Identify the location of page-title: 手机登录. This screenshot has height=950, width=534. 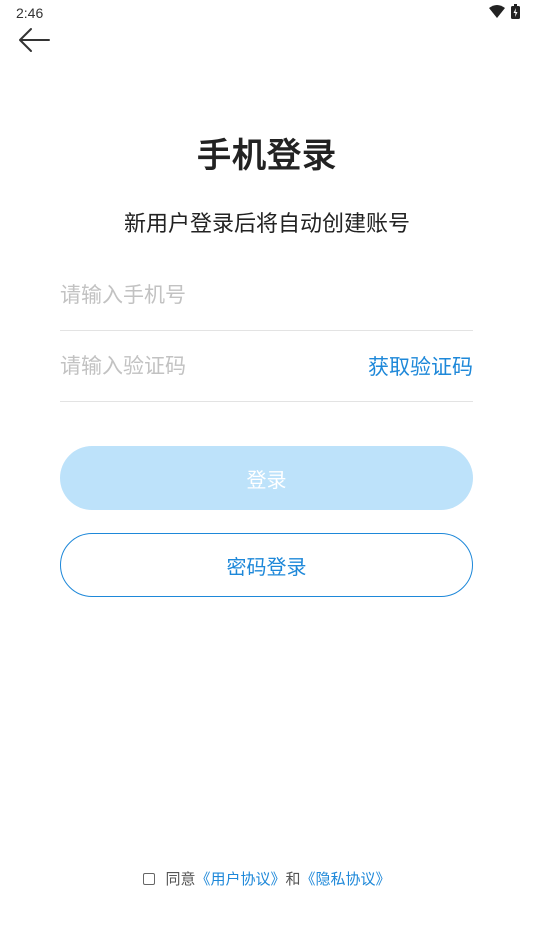
(267, 156).